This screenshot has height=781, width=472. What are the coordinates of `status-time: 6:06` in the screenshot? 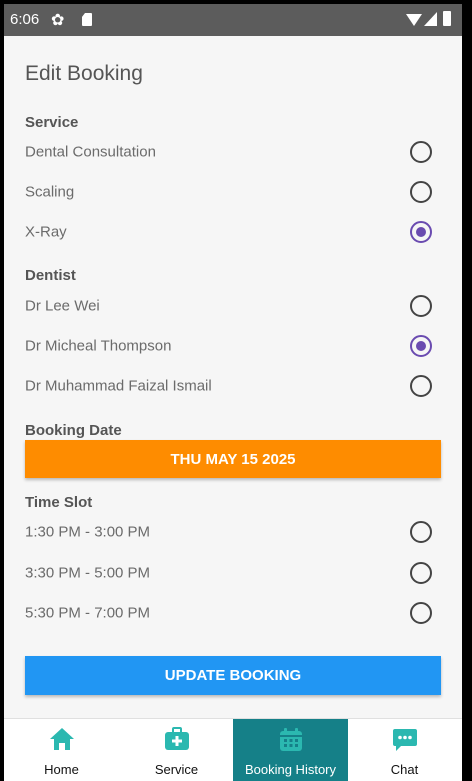 It's located at (25, 19).